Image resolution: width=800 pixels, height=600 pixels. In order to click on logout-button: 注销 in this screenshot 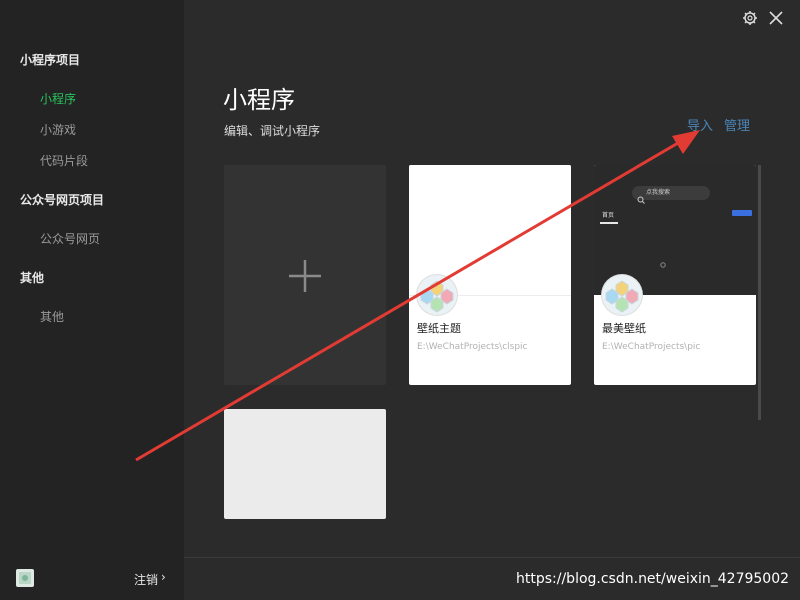, I will do `click(146, 579)`.